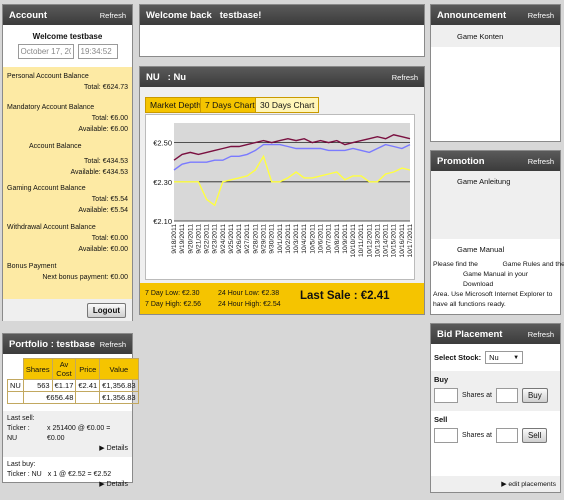  Describe the element at coordinates (15, 385) in the screenshot. I see `cell-ticker: NU` at that location.